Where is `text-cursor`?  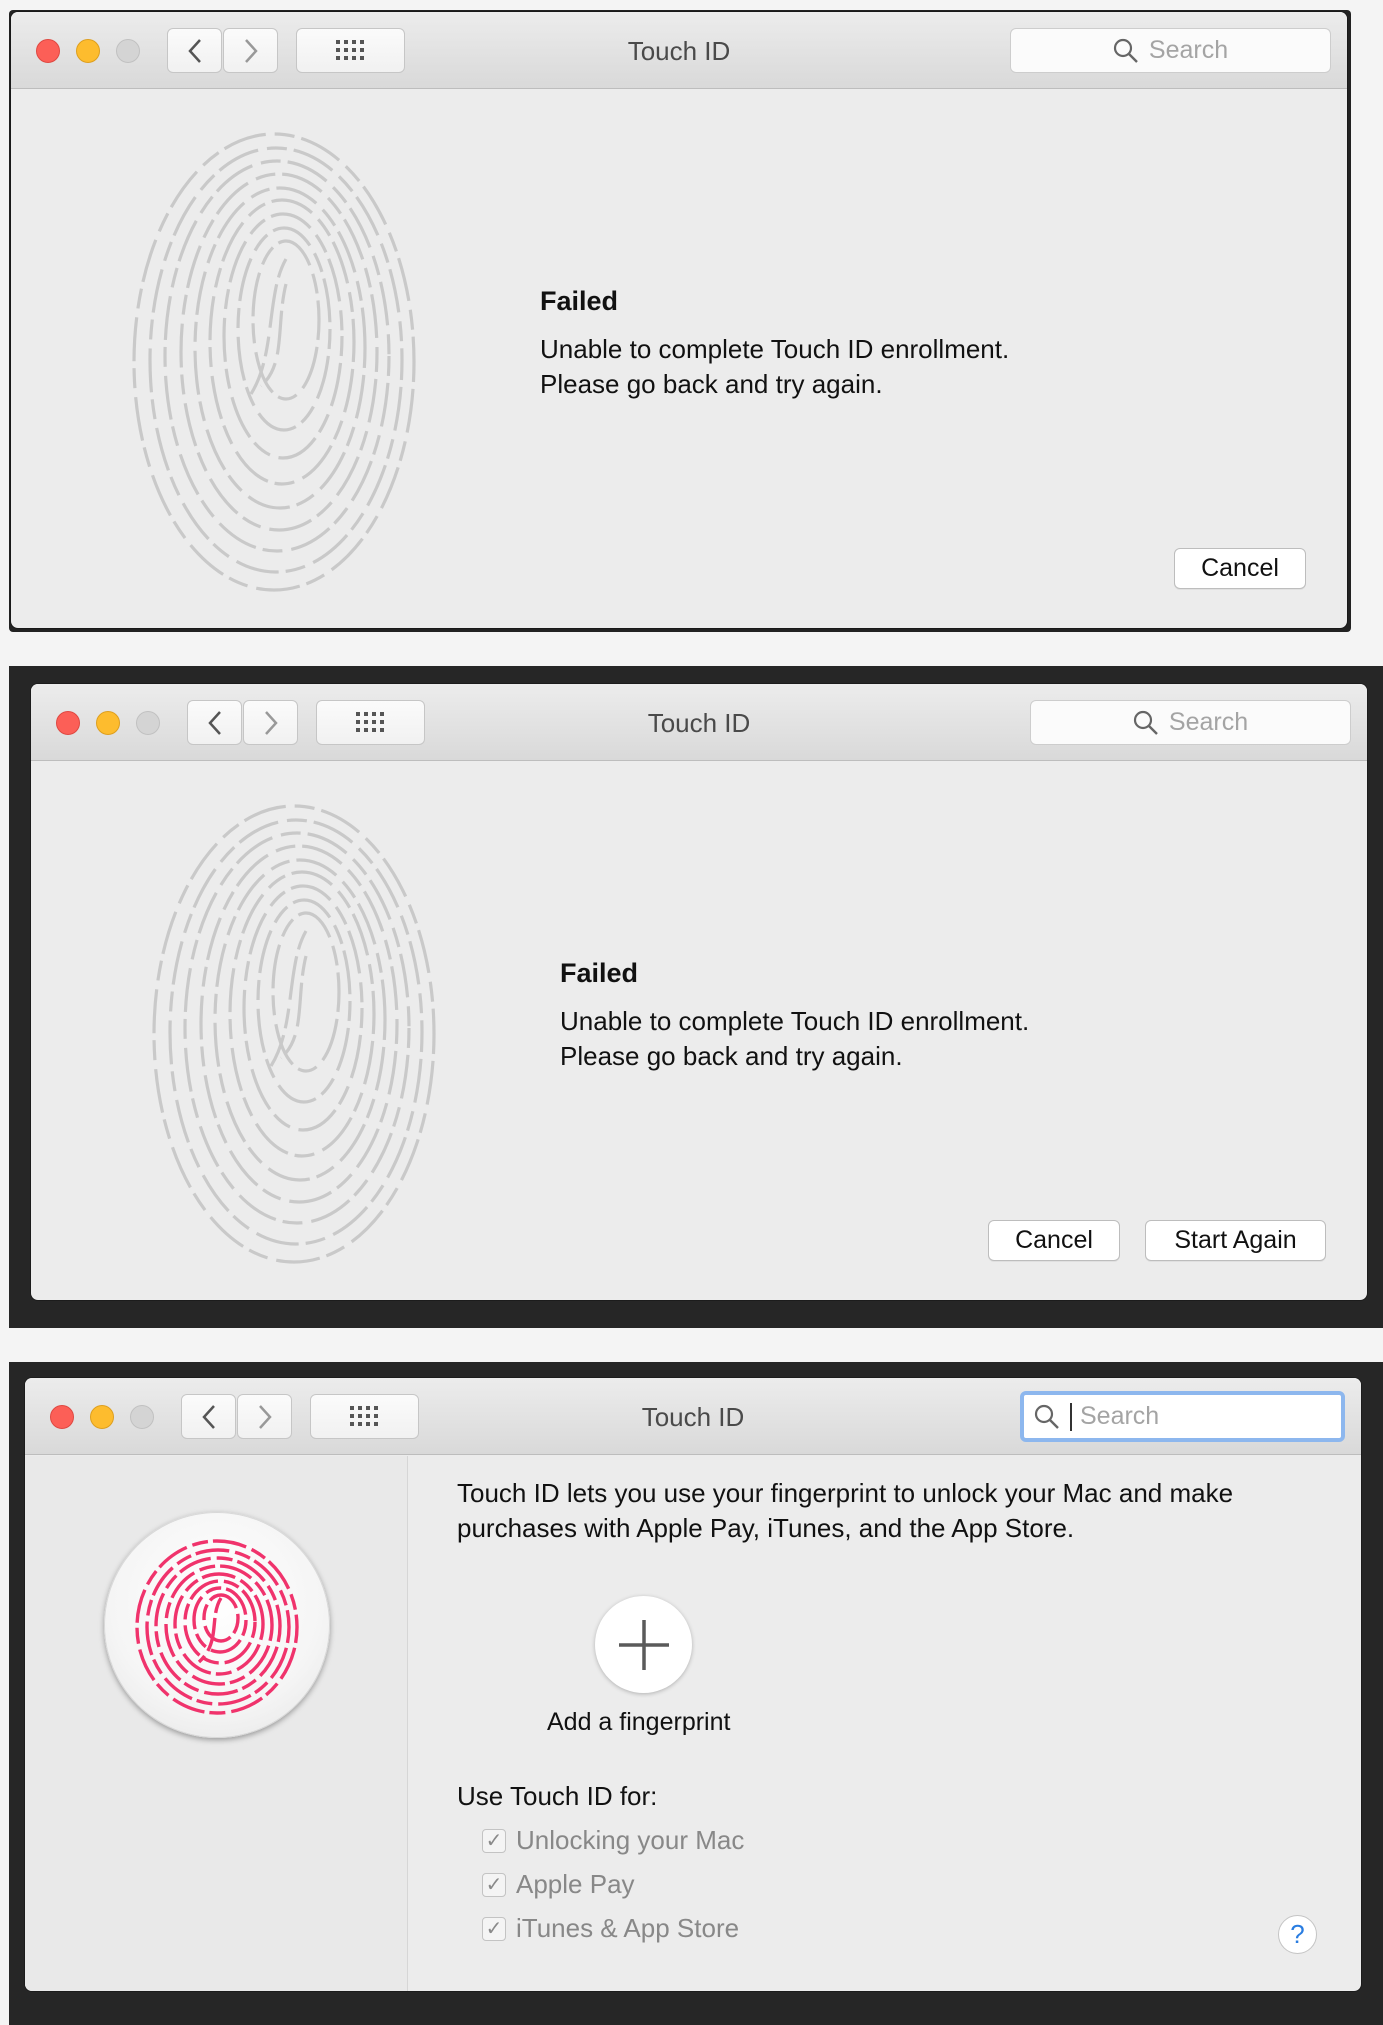
text-cursor is located at coordinates (1071, 1416).